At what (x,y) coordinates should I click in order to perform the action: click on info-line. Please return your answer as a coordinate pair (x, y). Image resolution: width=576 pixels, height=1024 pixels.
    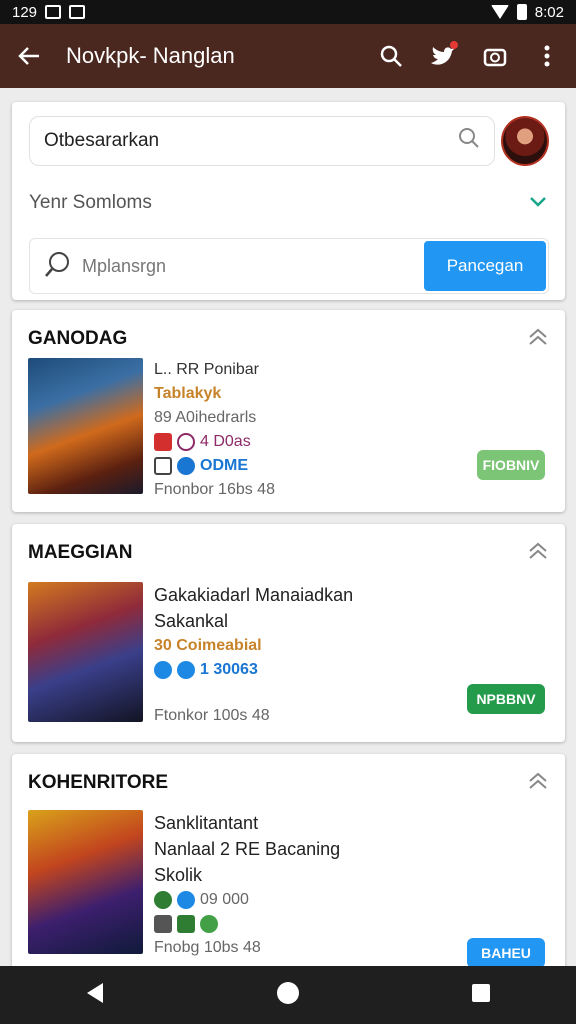
    Looking at the image, I should click on (349, 924).